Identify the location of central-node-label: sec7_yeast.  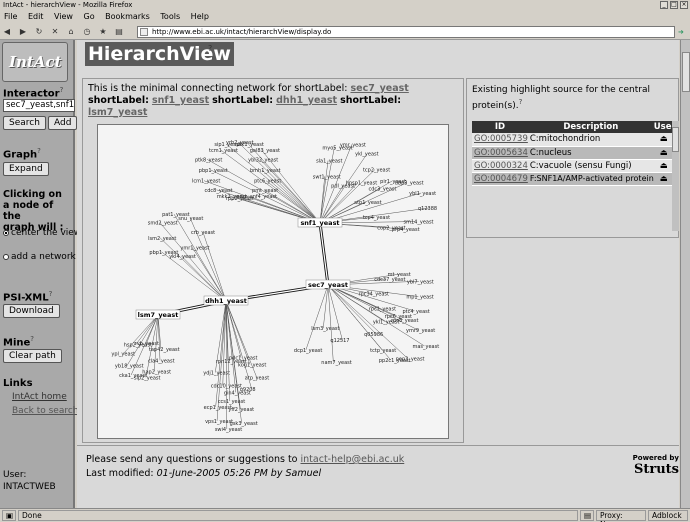
(328, 285).